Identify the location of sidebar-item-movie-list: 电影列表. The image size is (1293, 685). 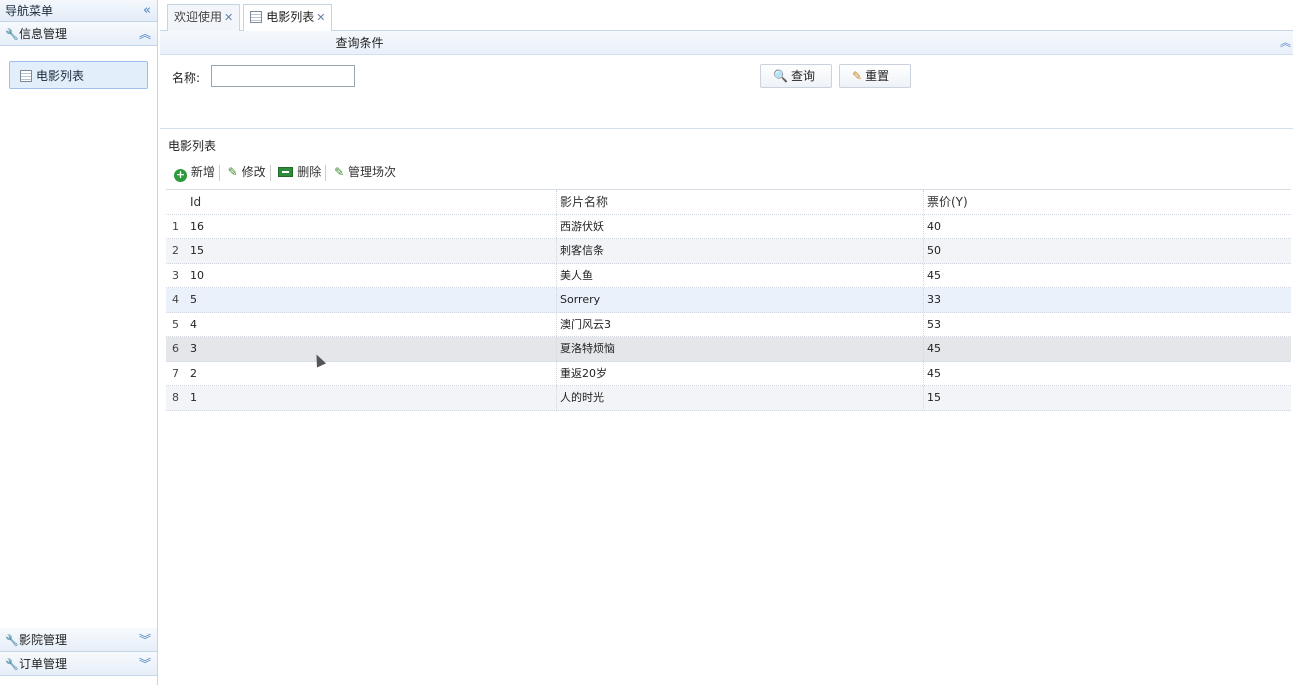
(78, 75).